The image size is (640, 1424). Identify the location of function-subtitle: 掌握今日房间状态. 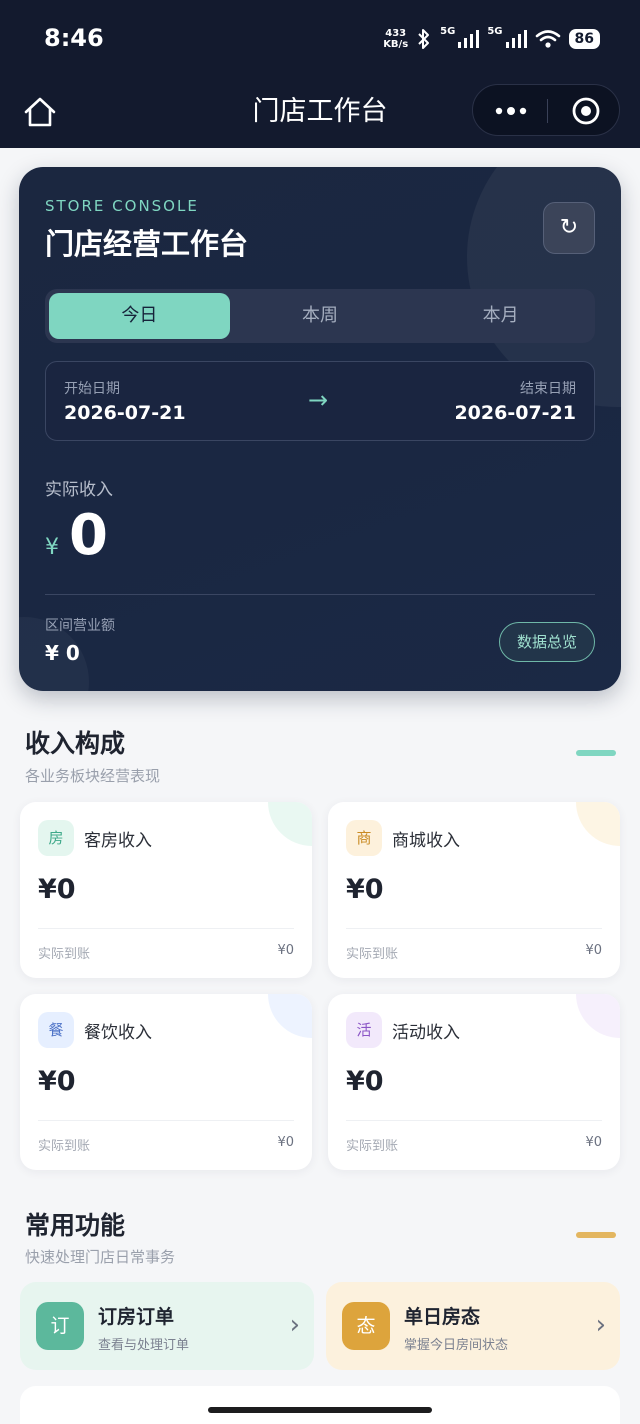
(456, 1345).